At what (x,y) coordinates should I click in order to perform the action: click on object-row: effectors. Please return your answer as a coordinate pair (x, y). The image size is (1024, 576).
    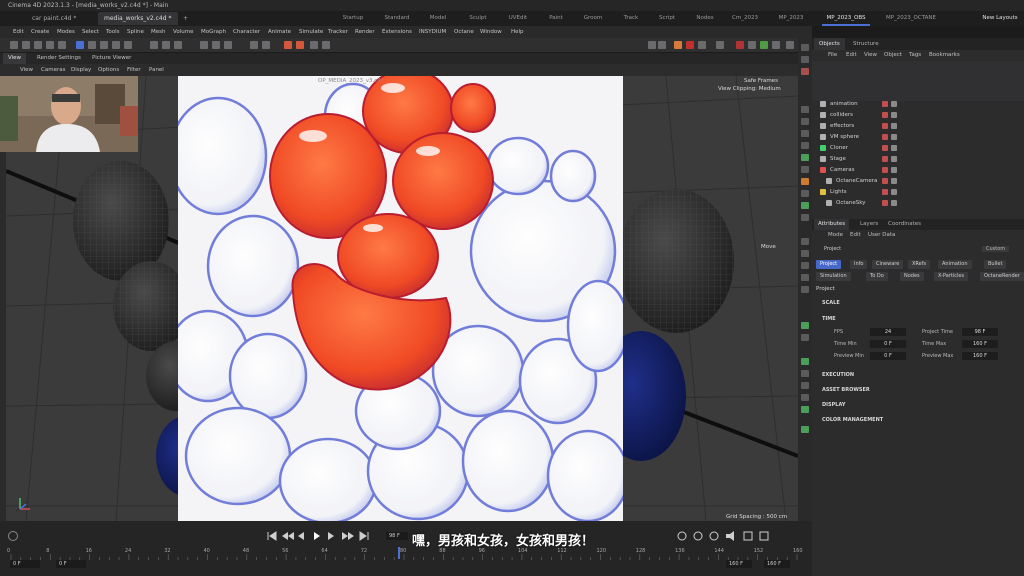
    Looking at the image, I should click on (918, 126).